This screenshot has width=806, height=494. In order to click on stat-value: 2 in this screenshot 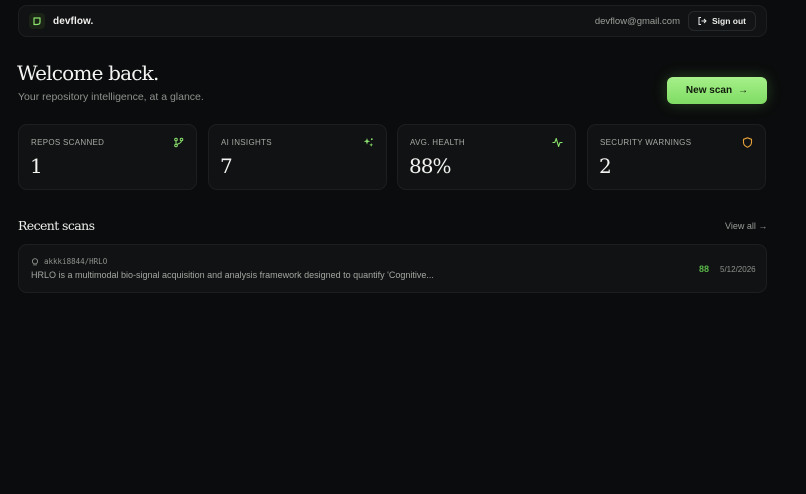, I will do `click(605, 166)`.